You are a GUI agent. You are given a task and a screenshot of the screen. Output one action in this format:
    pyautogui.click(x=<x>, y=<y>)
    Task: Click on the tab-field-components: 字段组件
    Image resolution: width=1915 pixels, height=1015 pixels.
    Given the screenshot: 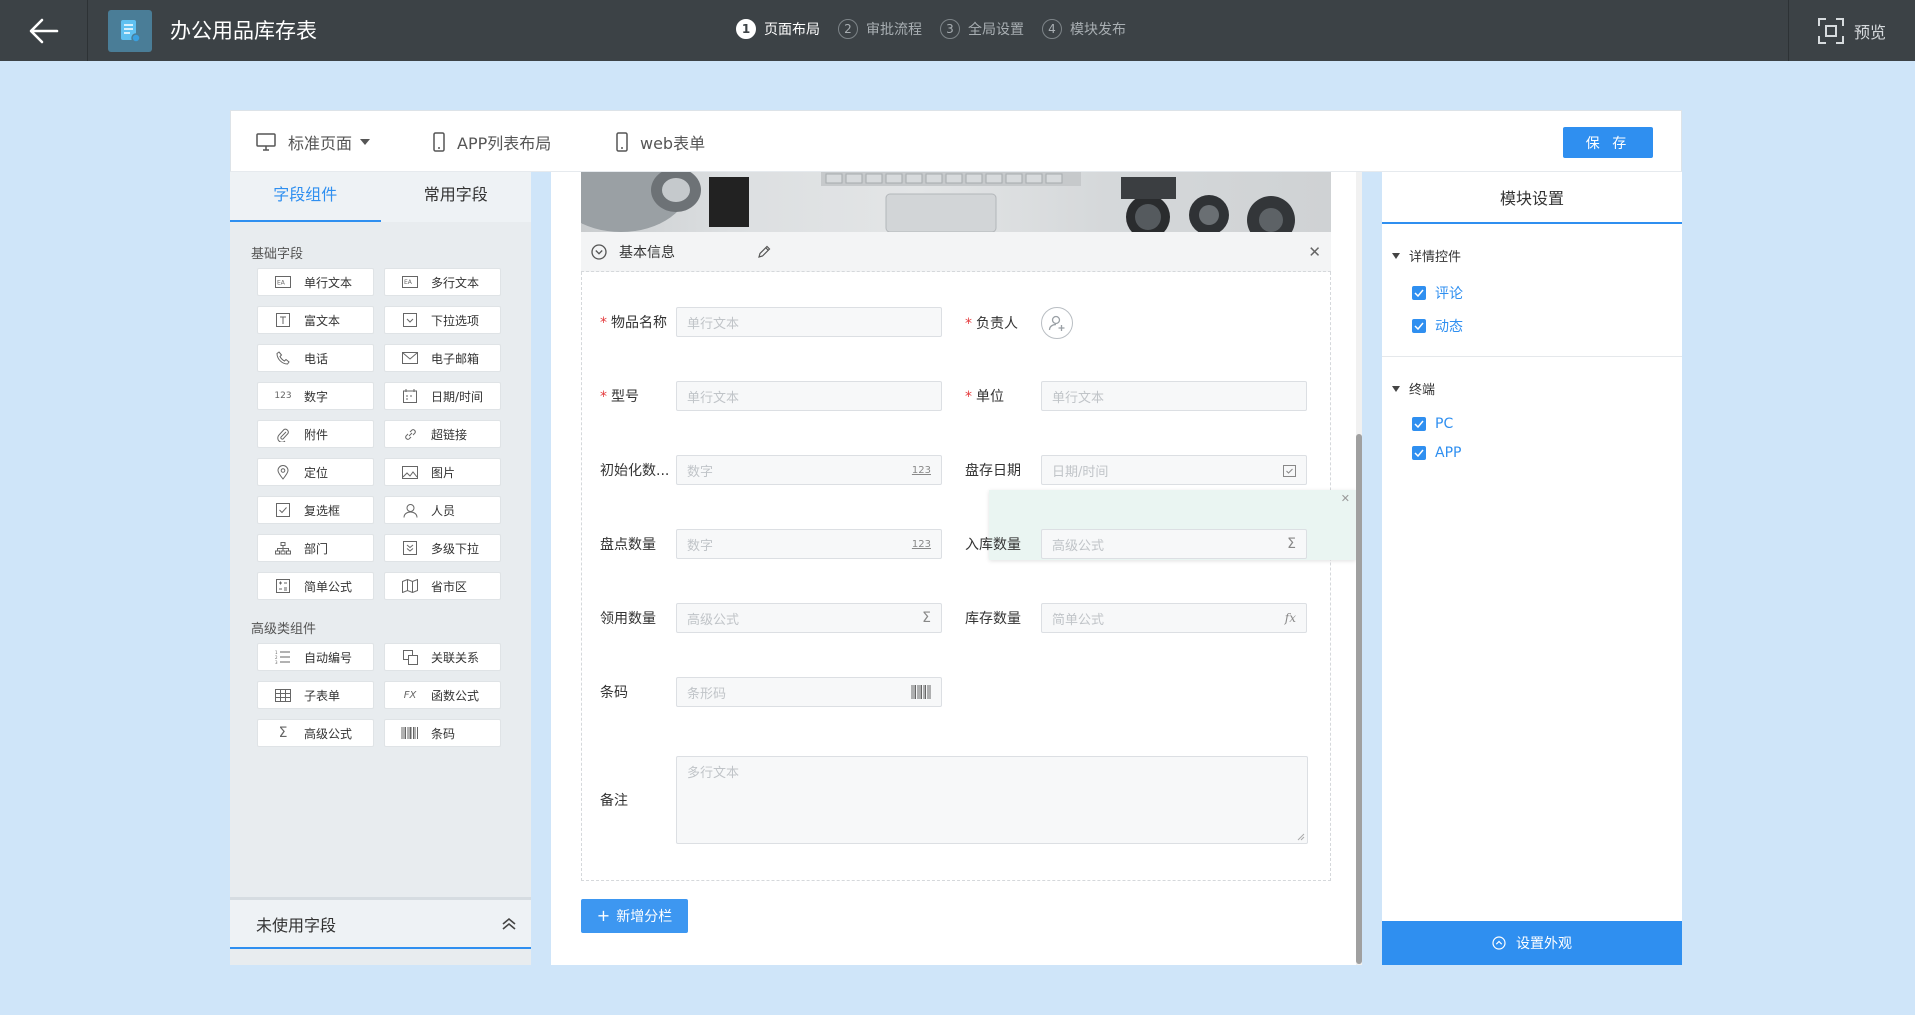 What is the action you would take?
    pyautogui.click(x=305, y=197)
    